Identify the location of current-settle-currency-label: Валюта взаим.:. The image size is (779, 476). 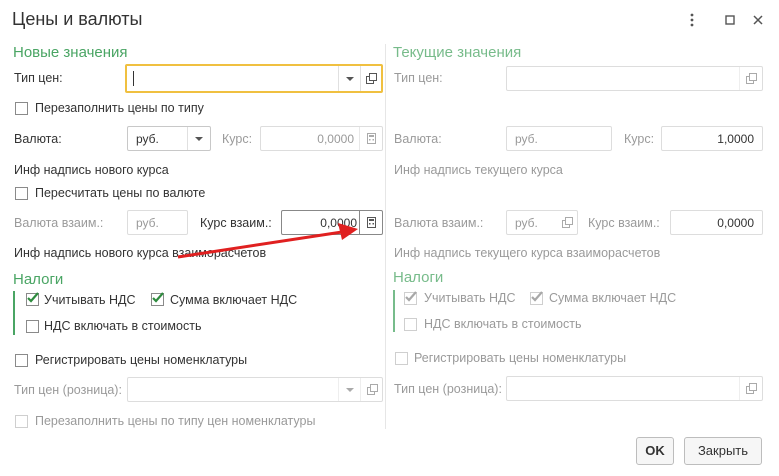
(439, 223).